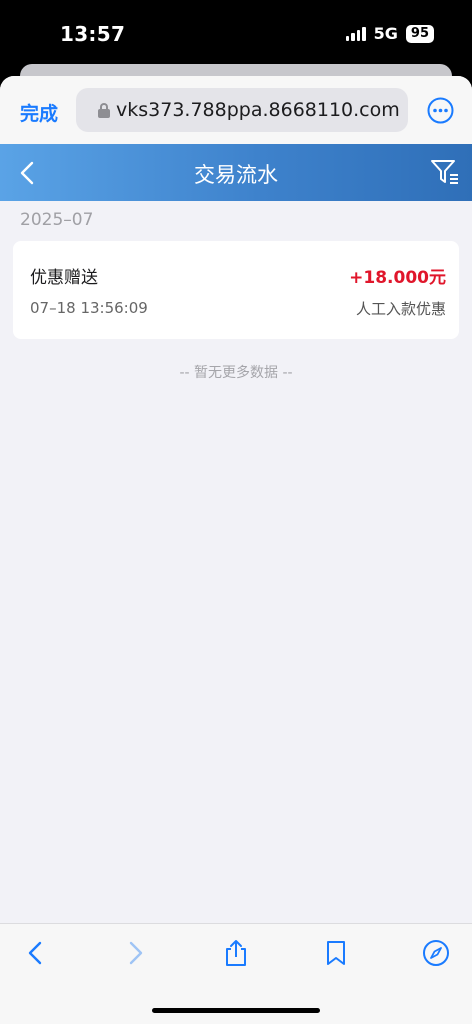  Describe the element at coordinates (385, 33) in the screenshot. I see `network-type: 5G` at that location.